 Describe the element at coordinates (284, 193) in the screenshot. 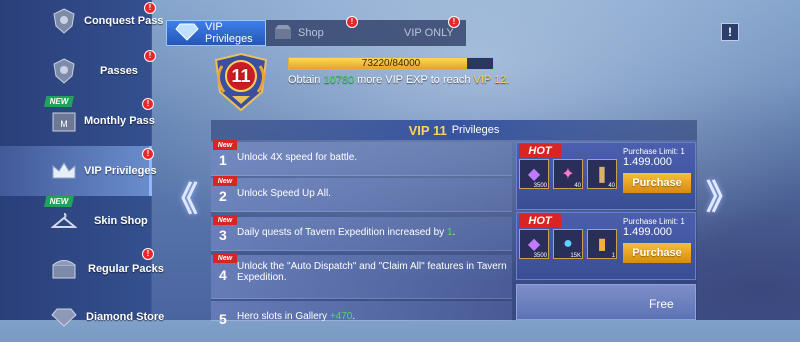

I see `privilege-text: Unlock Speed Up All.` at that location.